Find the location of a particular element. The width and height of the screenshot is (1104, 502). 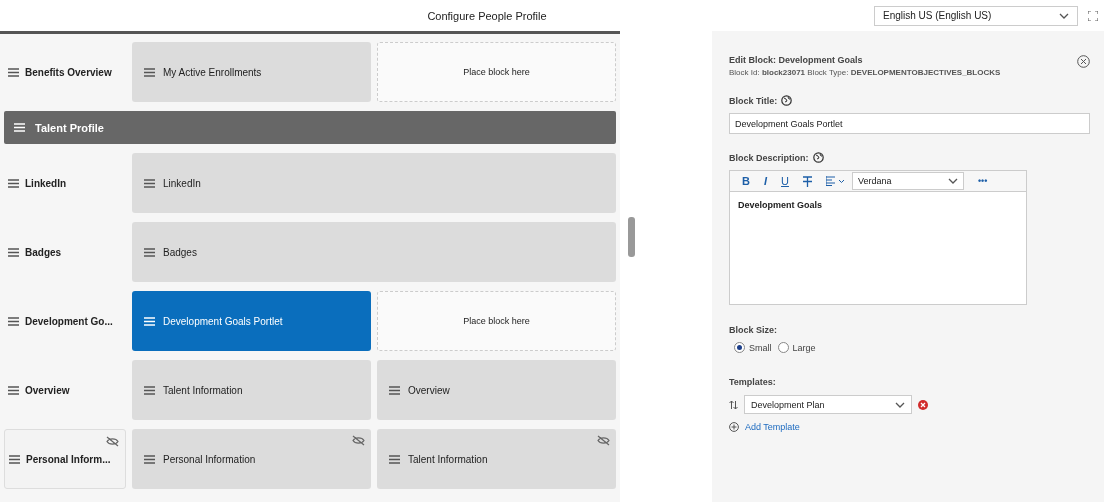

content-block: LinkedIn is located at coordinates (374, 183).